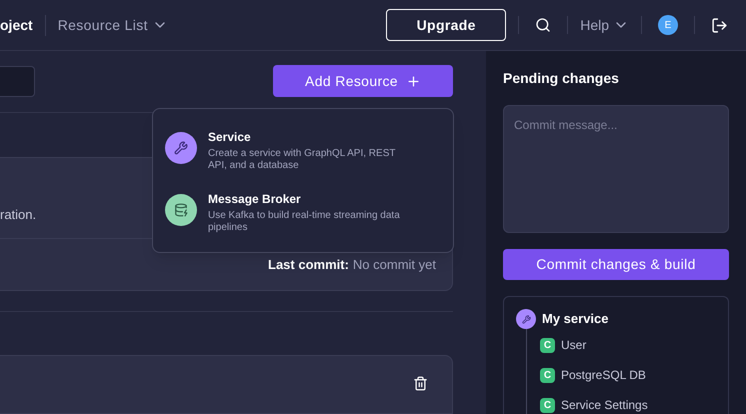 This screenshot has height=414, width=746. I want to click on tools-icon, so click(181, 148).